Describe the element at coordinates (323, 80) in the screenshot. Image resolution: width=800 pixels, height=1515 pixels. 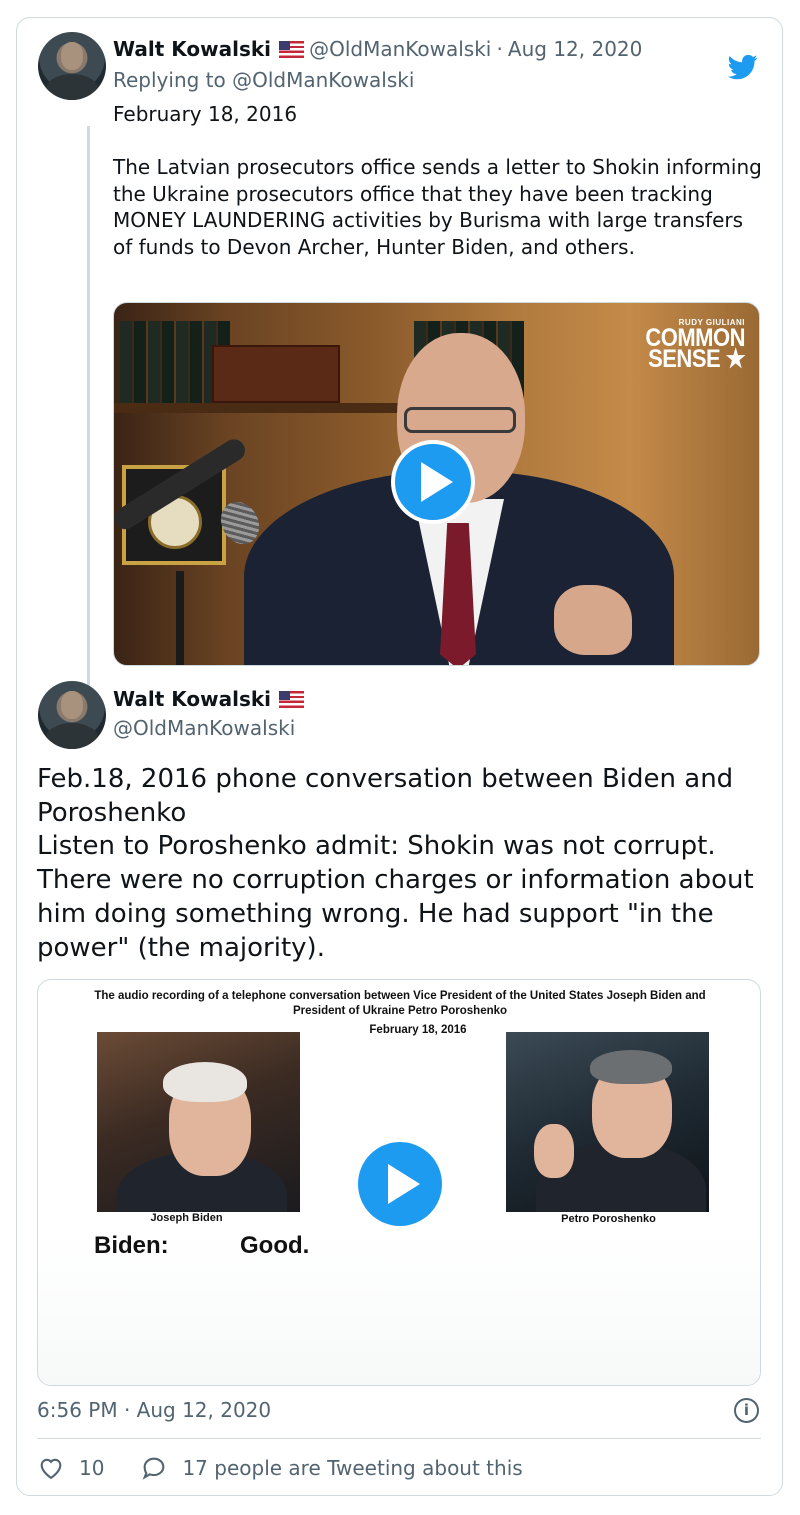
I see `replying-to-handle: @OldManKowalski` at that location.